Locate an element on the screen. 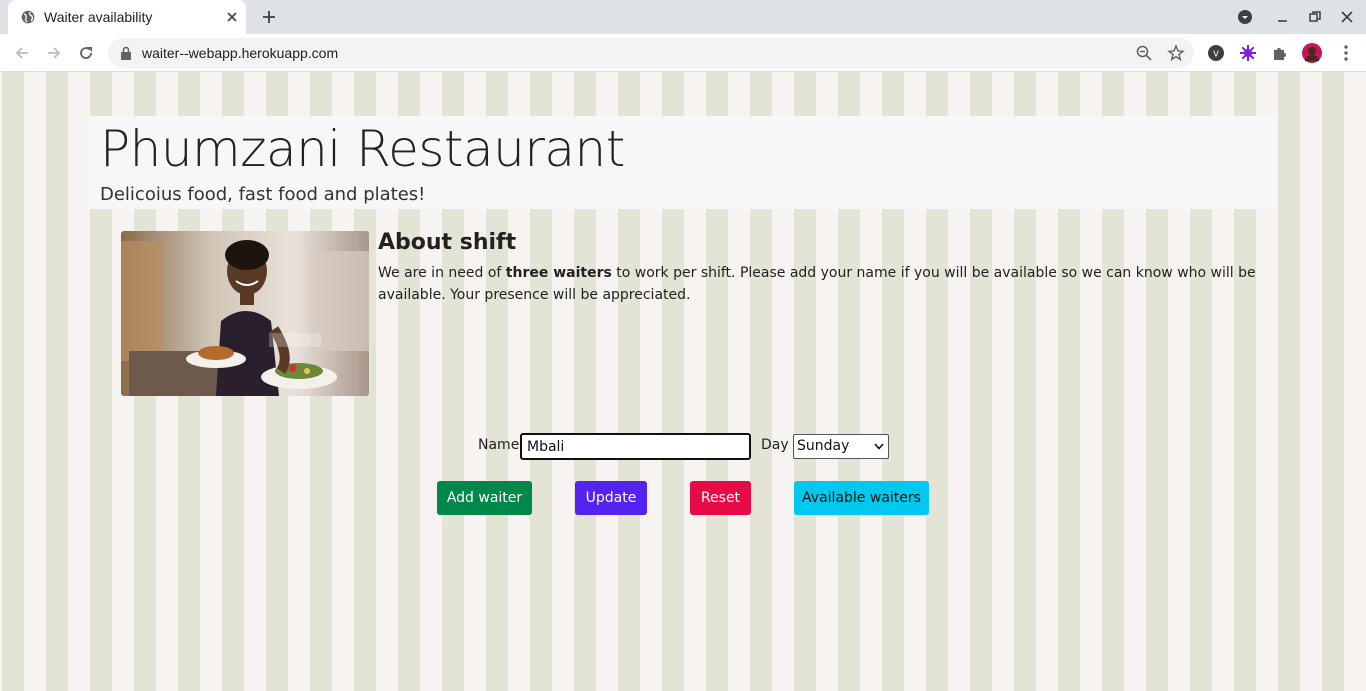  back-icon is located at coordinates (22, 53).